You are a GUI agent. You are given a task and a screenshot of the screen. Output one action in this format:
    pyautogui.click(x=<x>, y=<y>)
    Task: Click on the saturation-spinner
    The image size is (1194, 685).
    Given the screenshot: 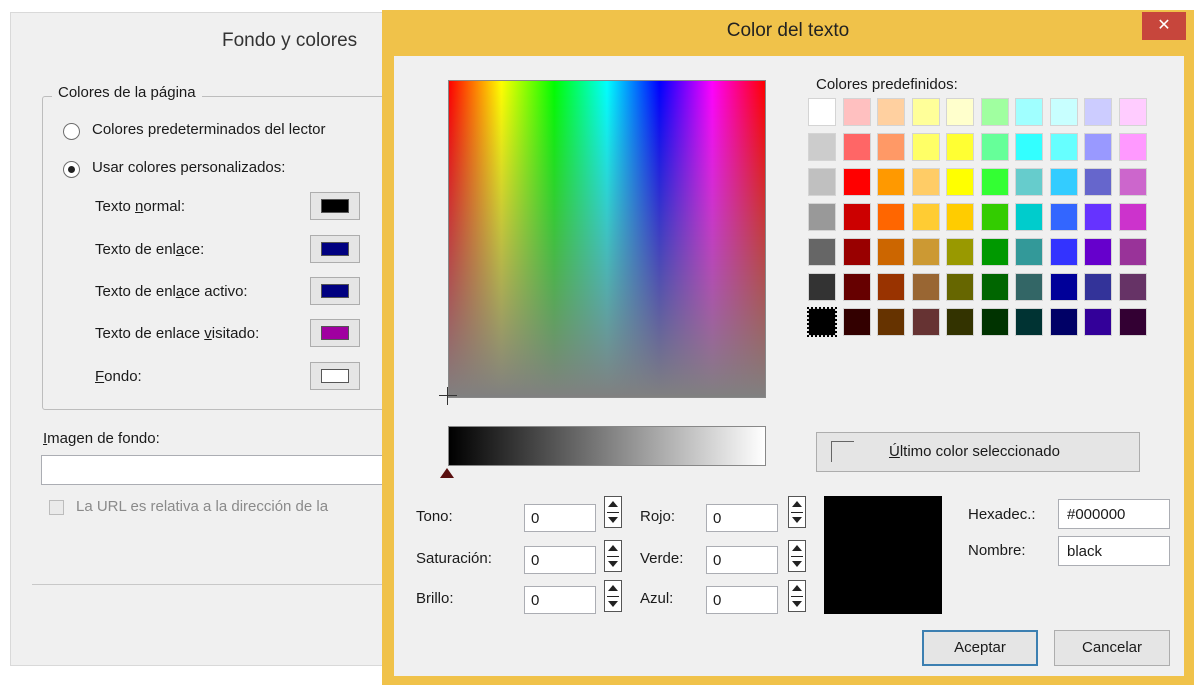 What is the action you would take?
    pyautogui.click(x=613, y=556)
    